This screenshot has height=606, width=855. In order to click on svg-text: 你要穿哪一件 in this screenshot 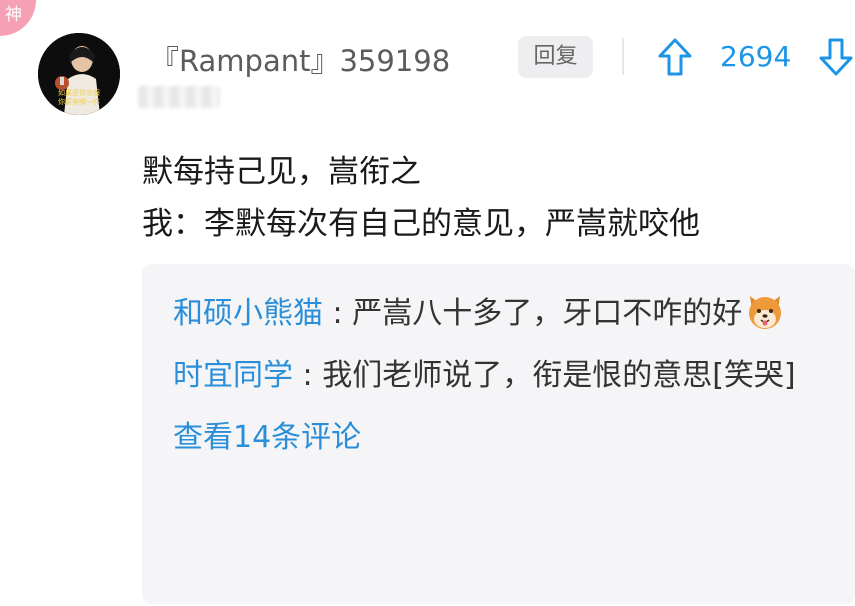, I will do `click(79, 101)`.